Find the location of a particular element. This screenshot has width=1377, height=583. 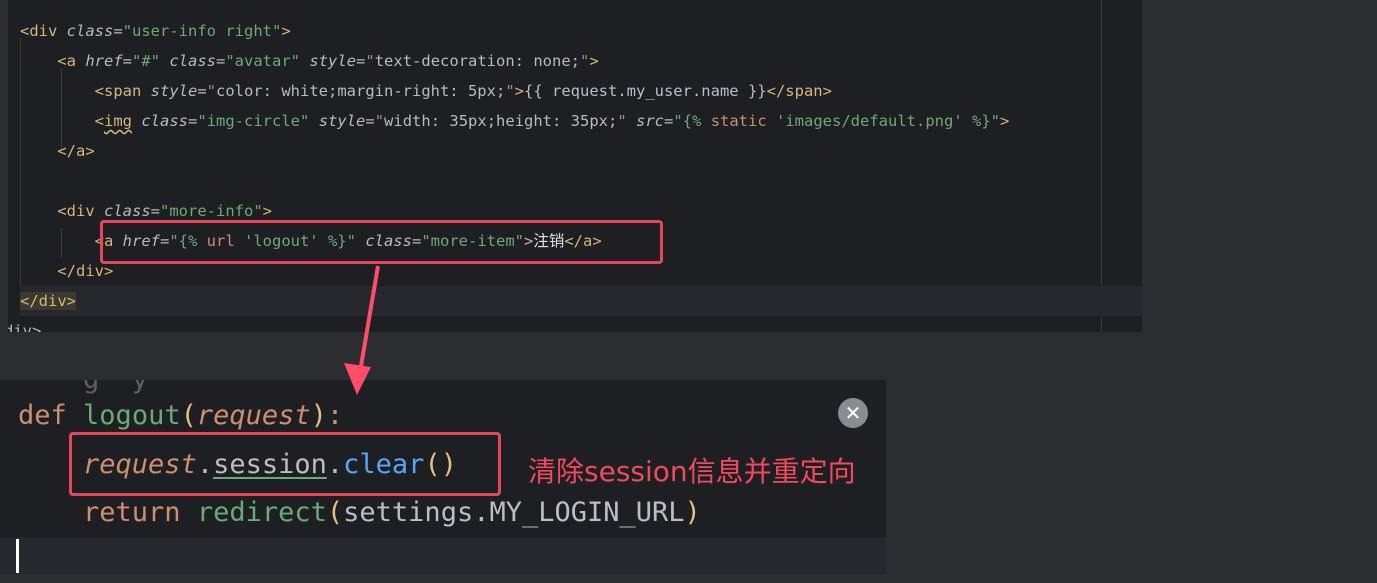

redirect-function: redirect is located at coordinates (261, 512).